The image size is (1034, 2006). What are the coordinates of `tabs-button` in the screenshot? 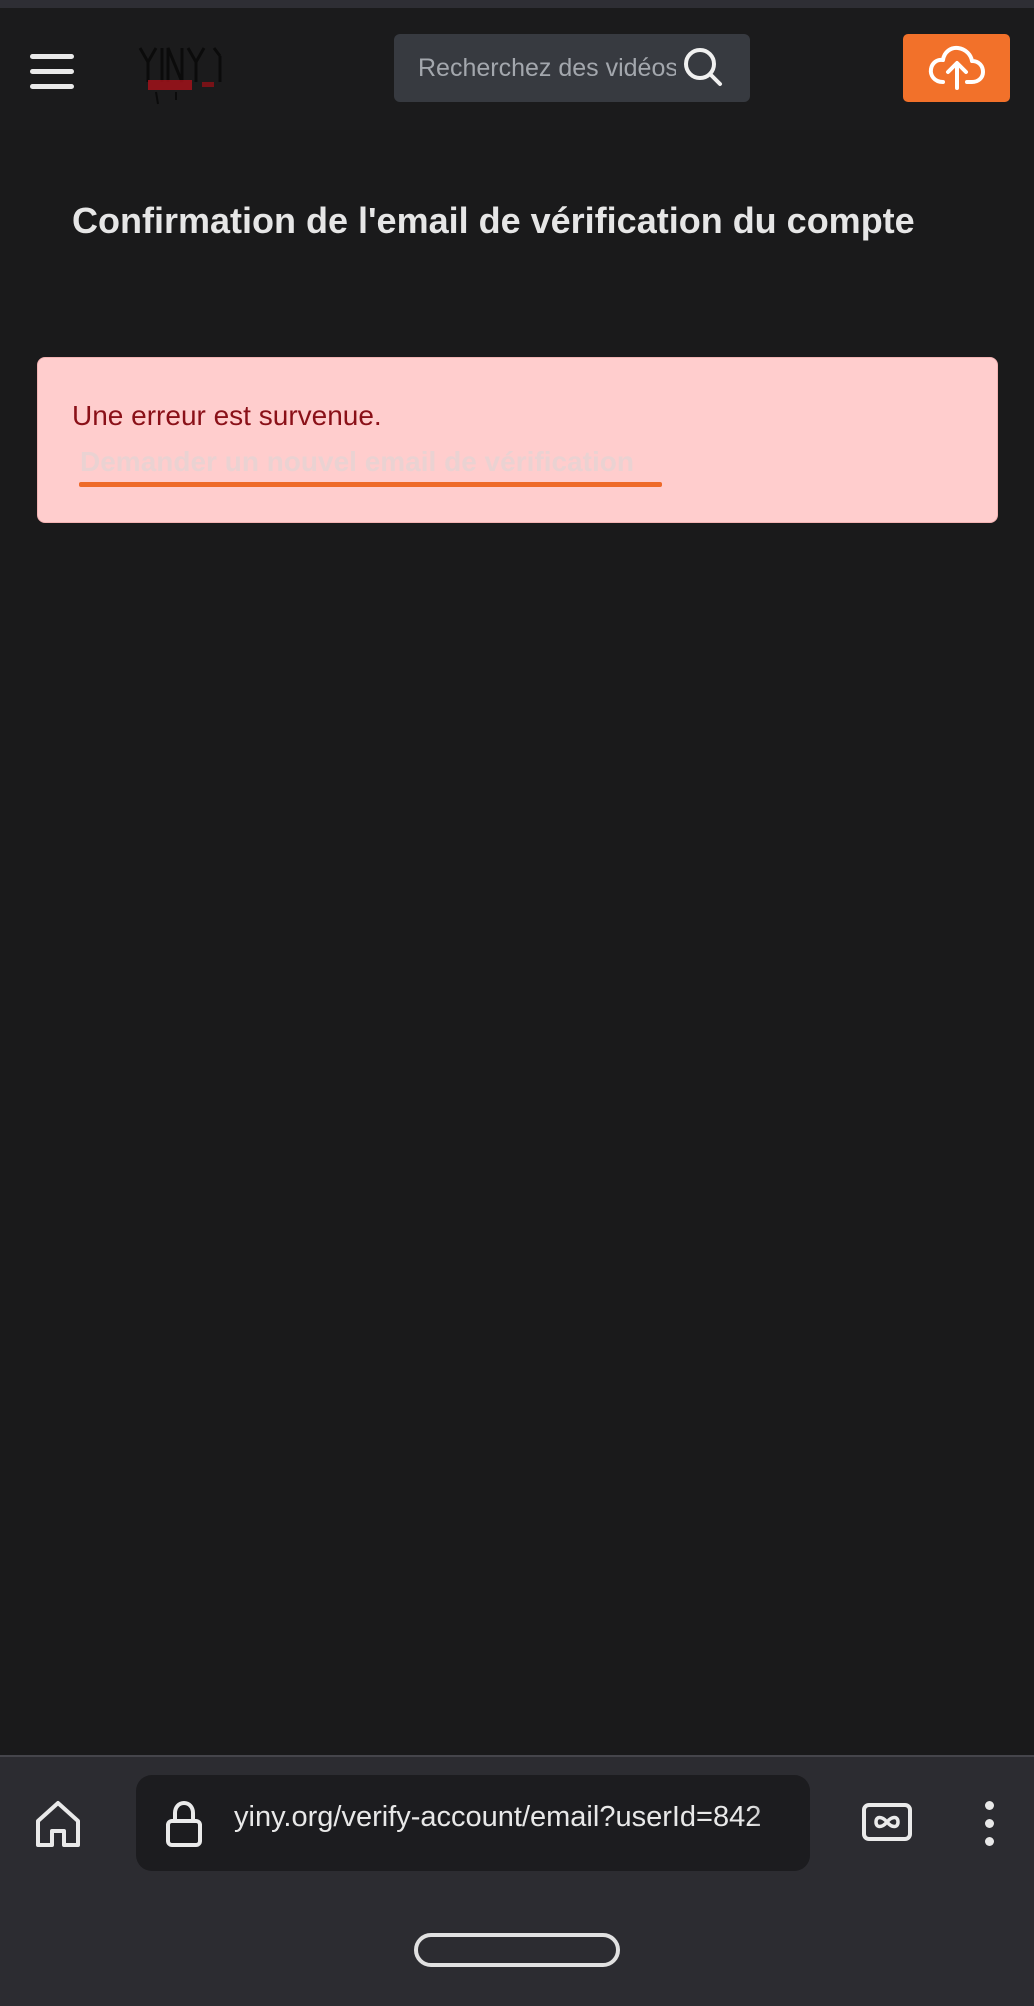 It's located at (887, 1822).